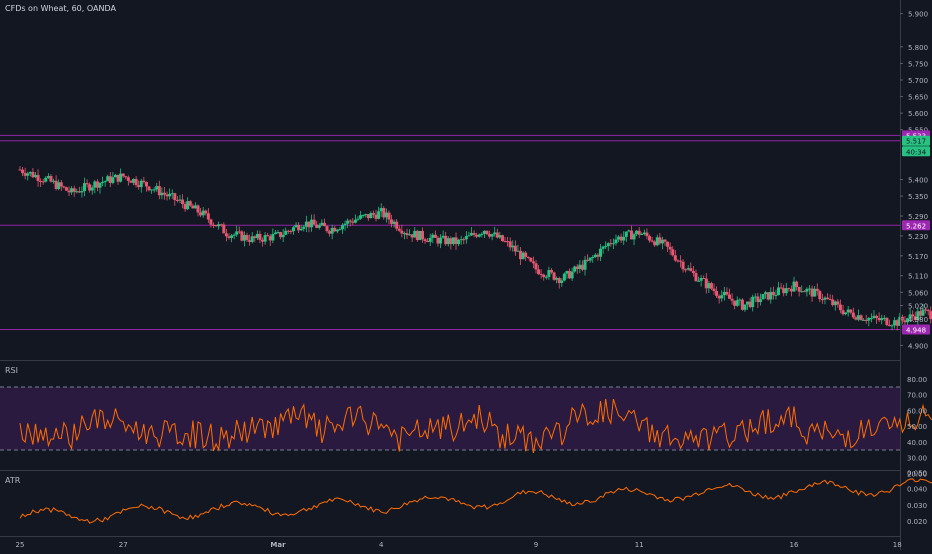 The width and height of the screenshot is (932, 554). I want to click on rsi-label: RSI, so click(11, 370).